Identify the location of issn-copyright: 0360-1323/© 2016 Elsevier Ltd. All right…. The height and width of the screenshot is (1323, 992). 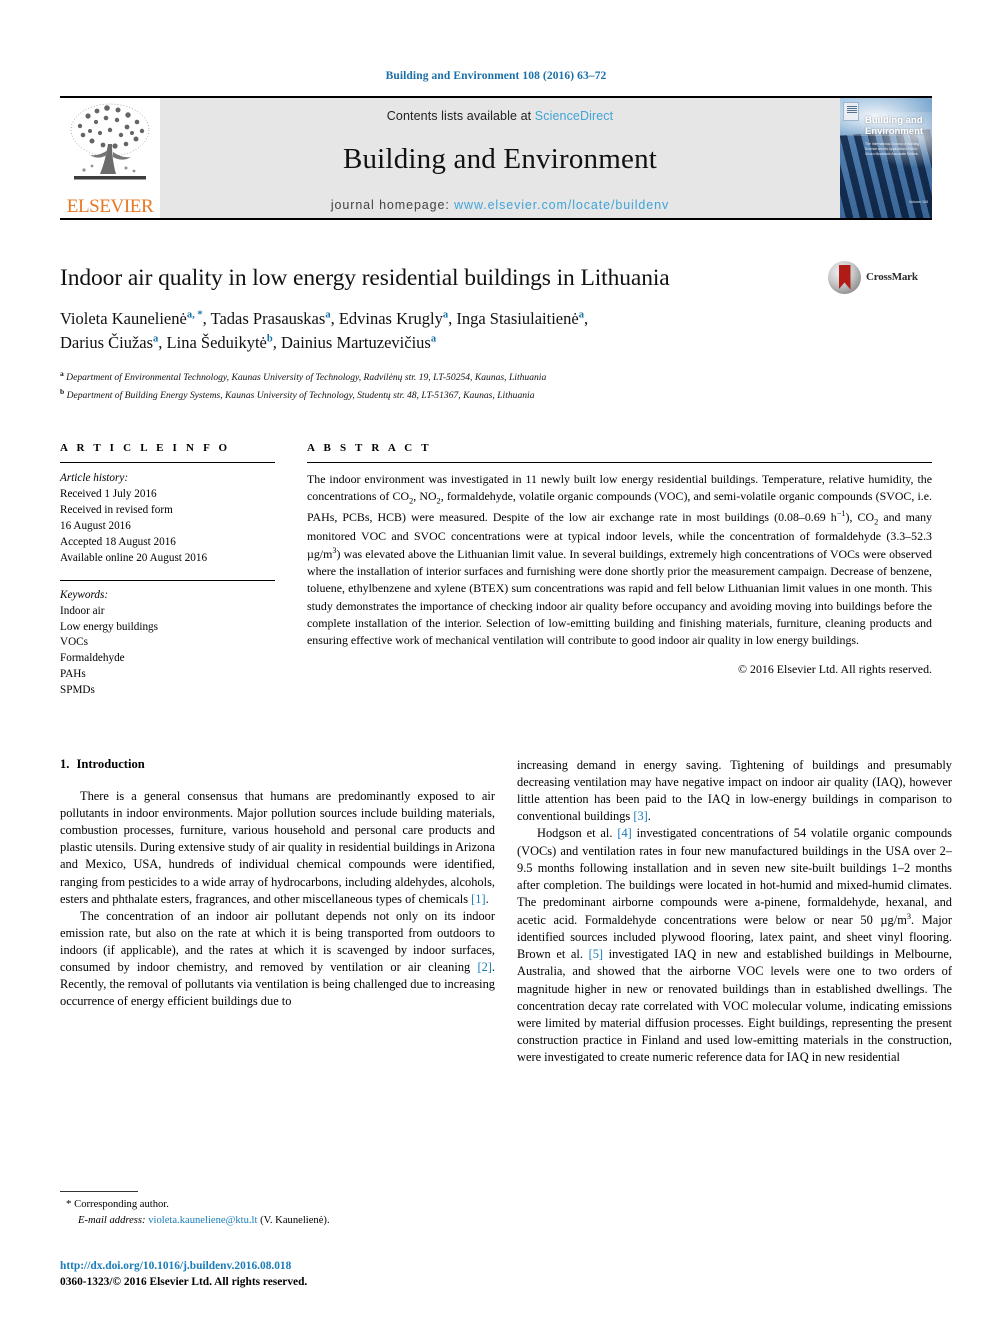
(184, 1282).